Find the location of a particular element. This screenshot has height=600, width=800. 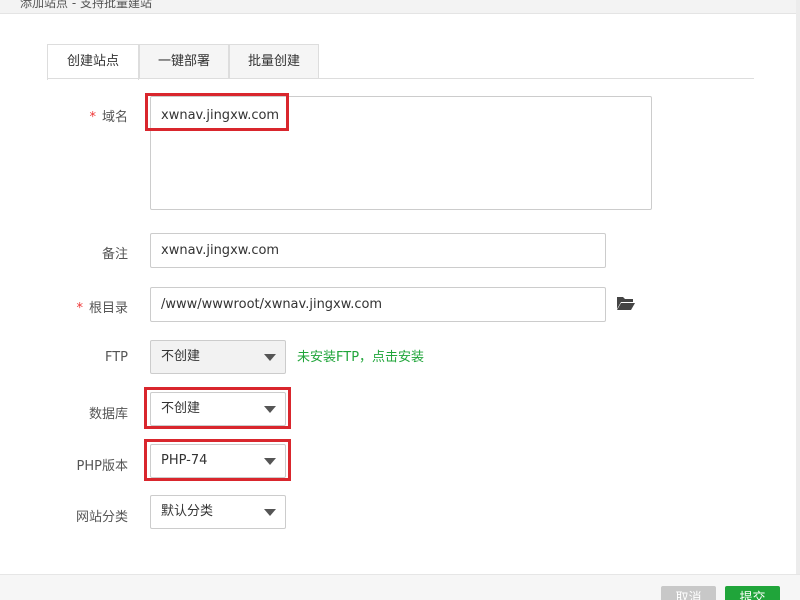

root-dir-input is located at coordinates (378, 304).